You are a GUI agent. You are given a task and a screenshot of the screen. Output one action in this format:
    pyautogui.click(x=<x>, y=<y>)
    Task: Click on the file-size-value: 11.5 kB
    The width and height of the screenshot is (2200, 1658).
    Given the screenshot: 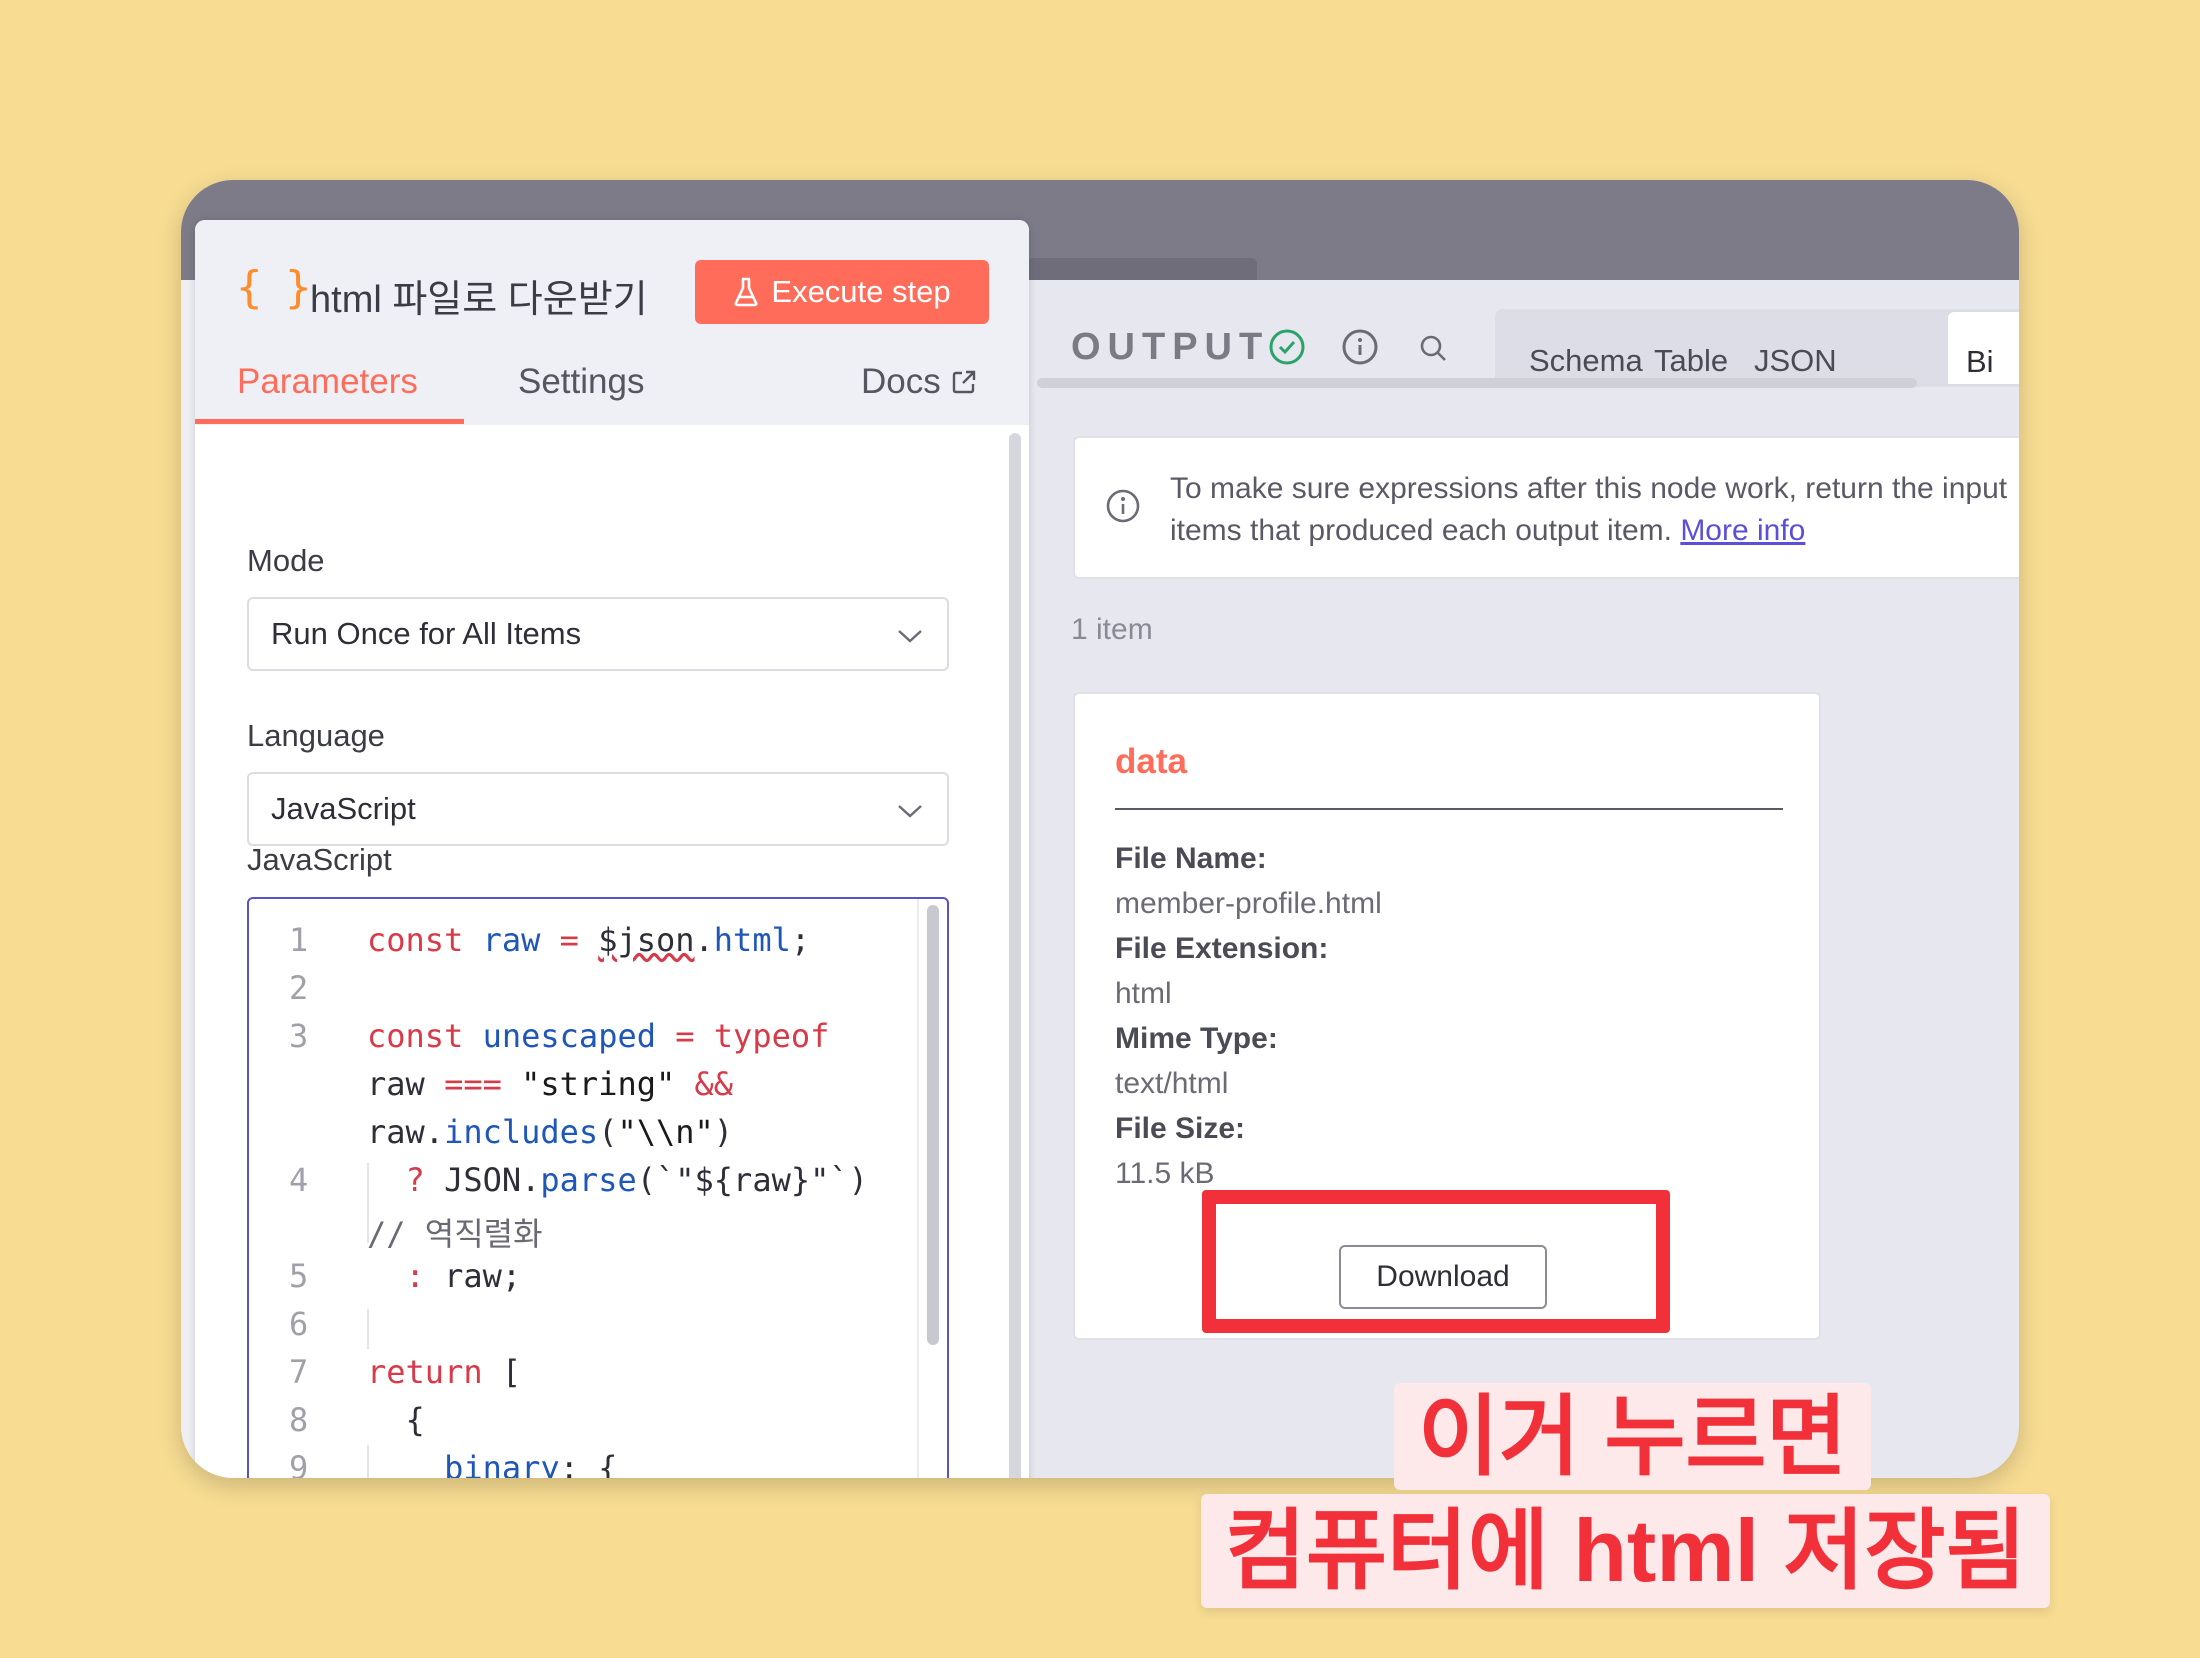 What is the action you would take?
    pyautogui.click(x=1165, y=1173)
    